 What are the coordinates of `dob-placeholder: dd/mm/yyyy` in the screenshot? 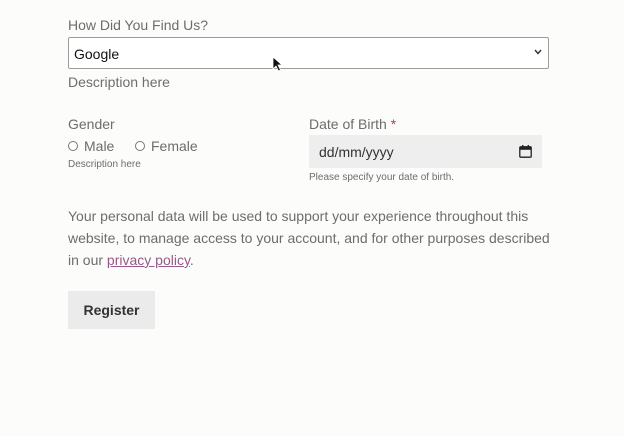 It's located at (356, 152).